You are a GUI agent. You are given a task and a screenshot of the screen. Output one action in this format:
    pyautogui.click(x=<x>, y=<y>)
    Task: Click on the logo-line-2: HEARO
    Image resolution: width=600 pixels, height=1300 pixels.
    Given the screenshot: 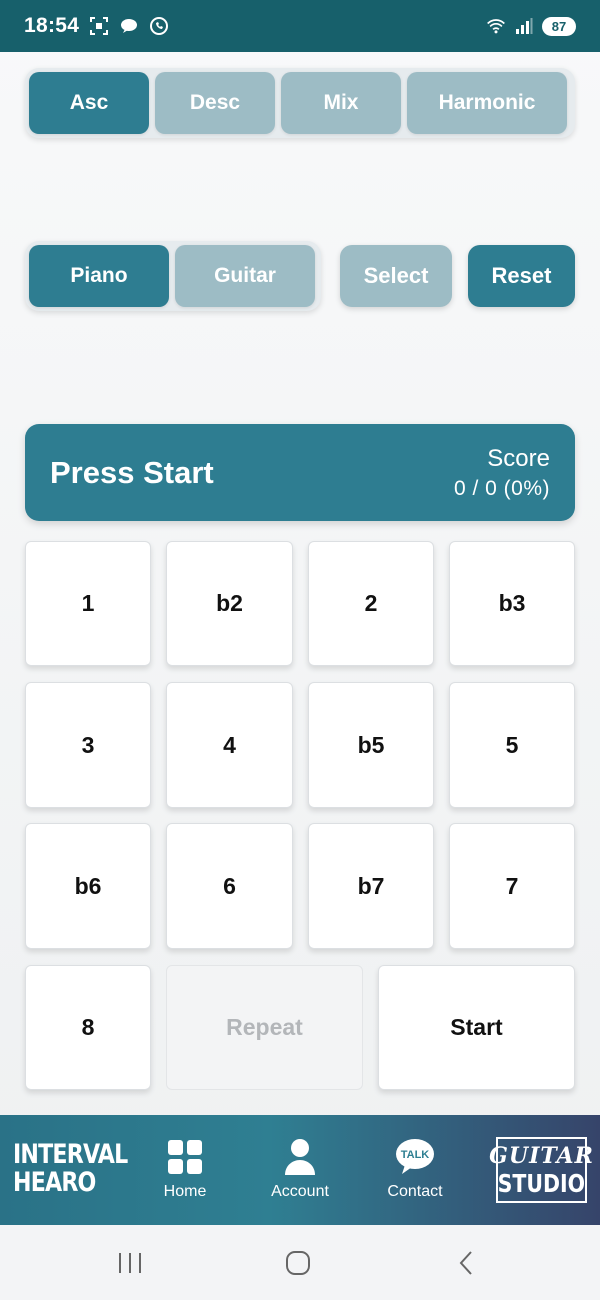 What is the action you would take?
    pyautogui.click(x=54, y=1182)
    